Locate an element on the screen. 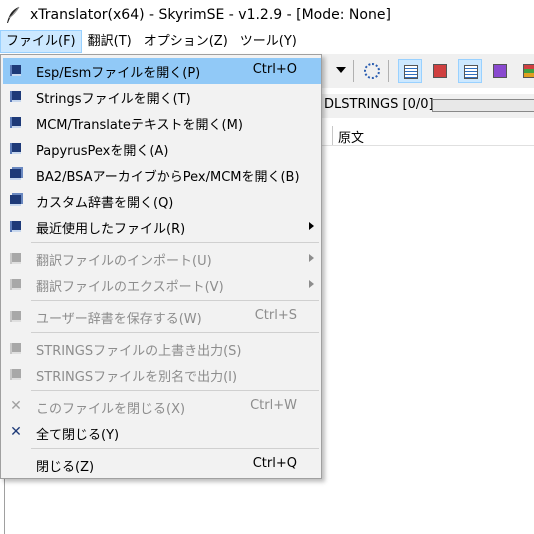 The width and height of the screenshot is (534, 534). dropdown-arrow-icon is located at coordinates (341, 70).